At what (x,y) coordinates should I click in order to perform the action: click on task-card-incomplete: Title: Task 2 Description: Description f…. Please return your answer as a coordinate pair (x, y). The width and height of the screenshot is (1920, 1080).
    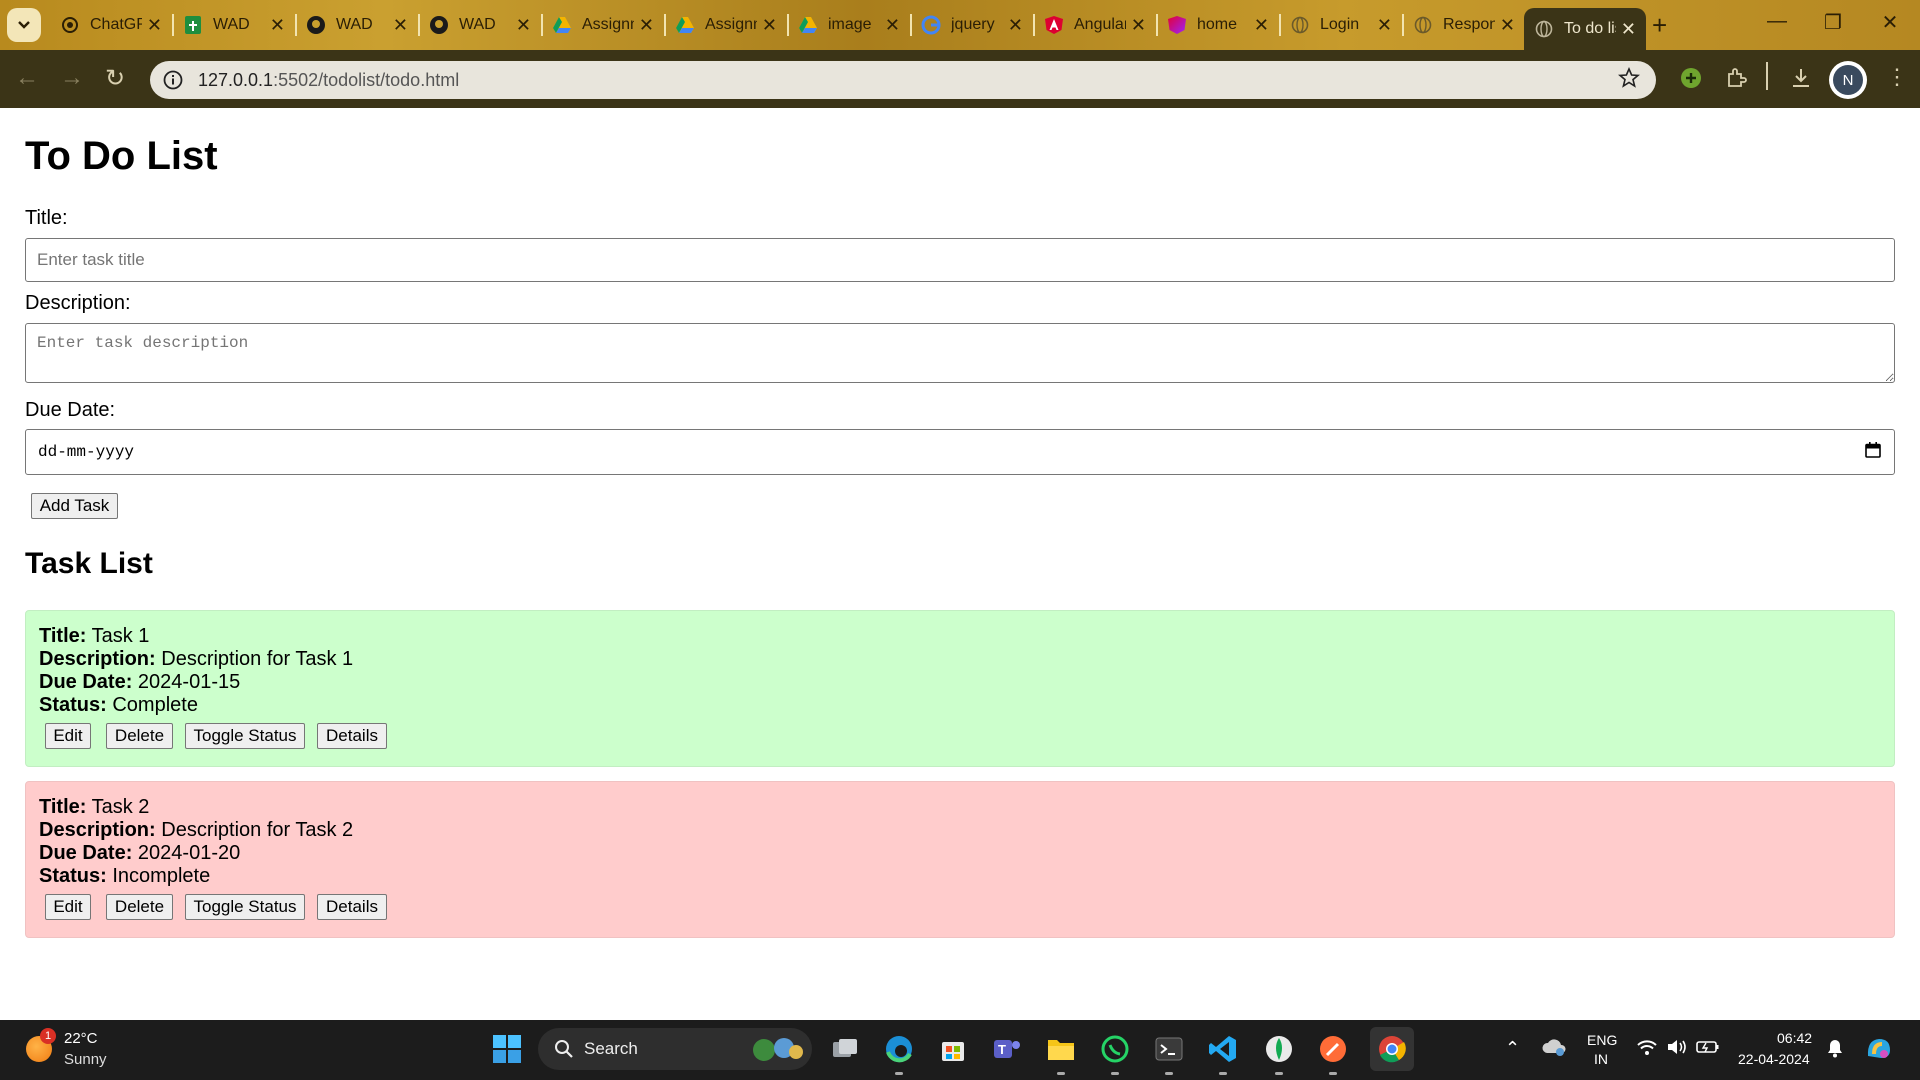
    Looking at the image, I should click on (960, 859).